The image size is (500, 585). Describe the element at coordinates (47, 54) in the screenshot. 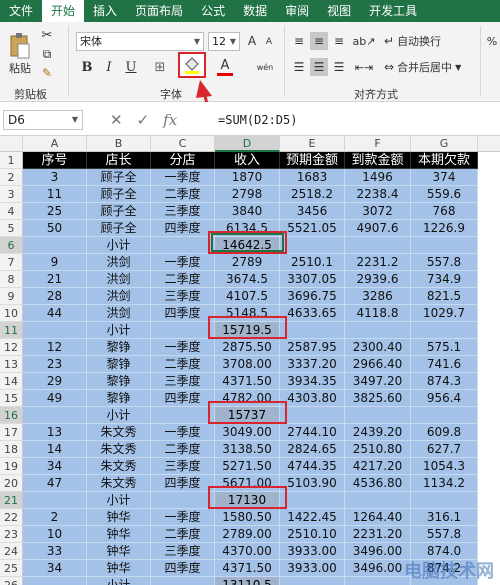

I see `copy-button: ⧉` at that location.